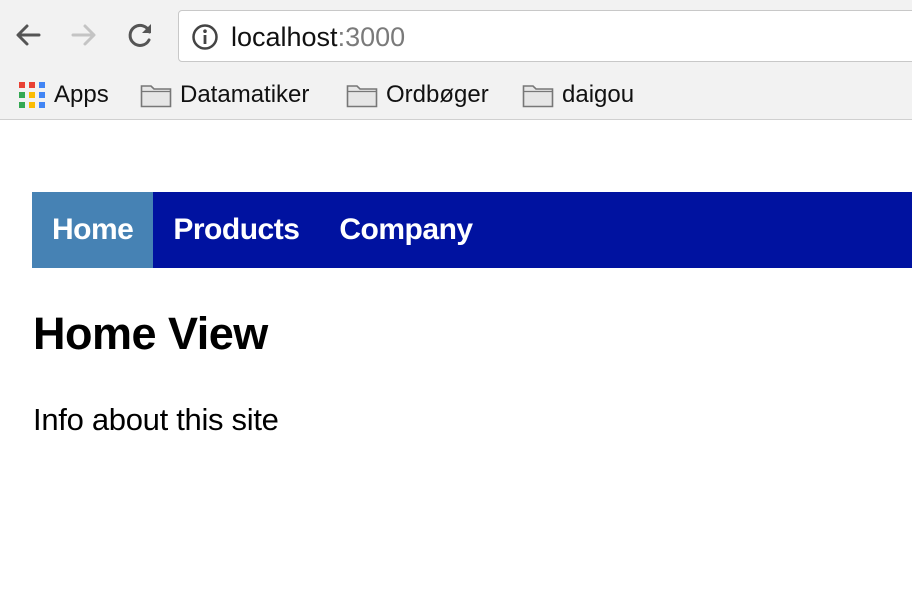 This screenshot has height=614, width=912. Describe the element at coordinates (371, 37) in the screenshot. I see `url-port: :3000` at that location.